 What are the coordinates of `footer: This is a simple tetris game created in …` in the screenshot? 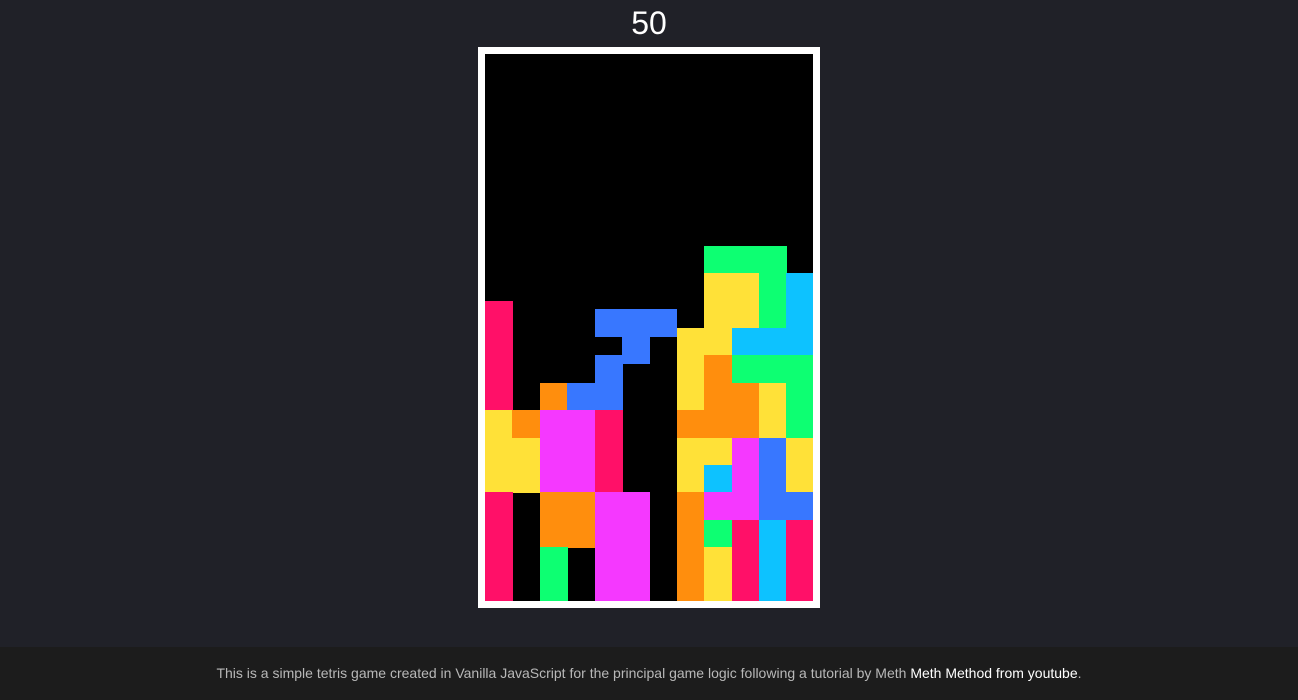 It's located at (649, 673).